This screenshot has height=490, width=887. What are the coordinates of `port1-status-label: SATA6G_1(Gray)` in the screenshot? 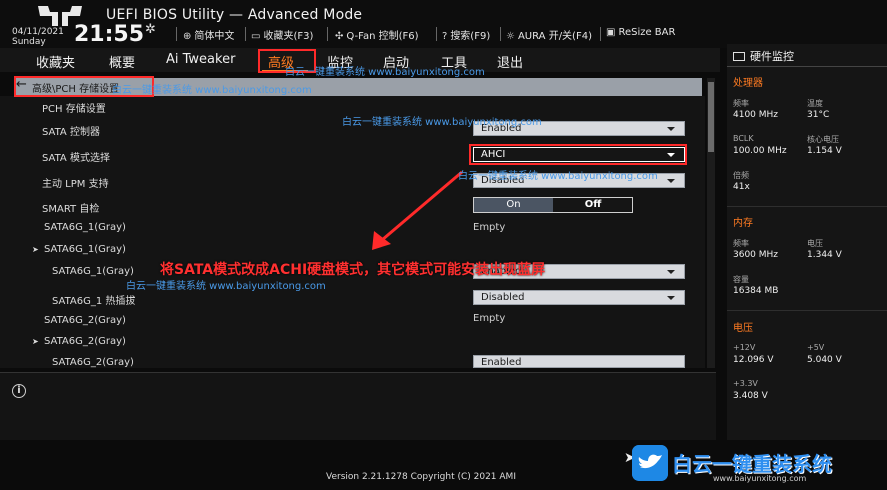 It's located at (85, 227).